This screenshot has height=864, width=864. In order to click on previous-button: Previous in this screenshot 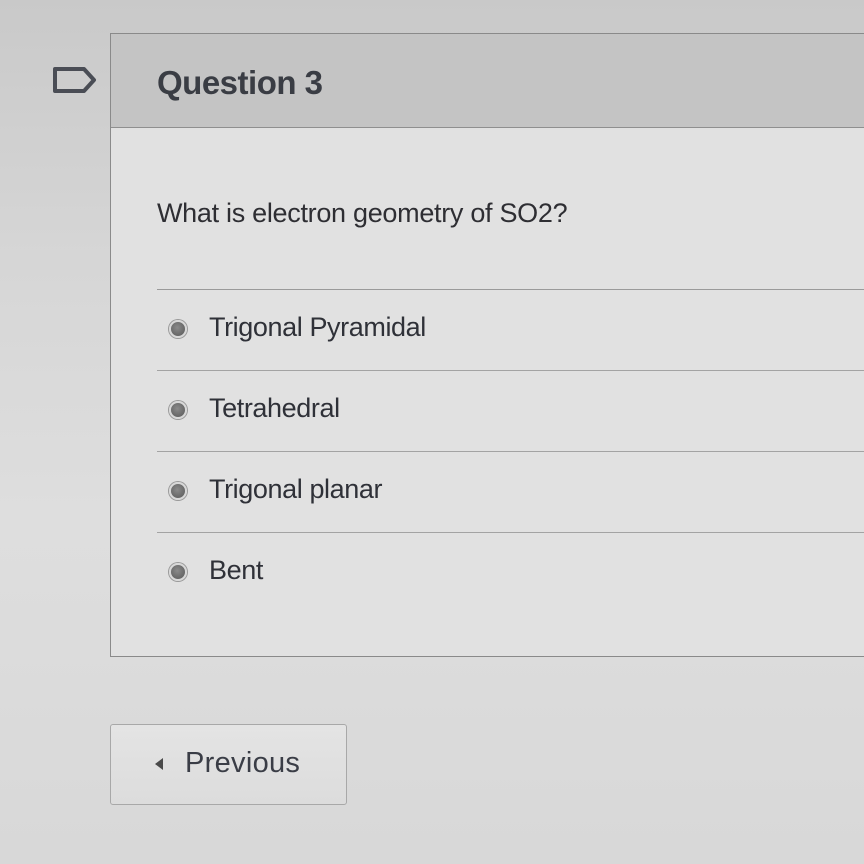, I will do `click(228, 764)`.